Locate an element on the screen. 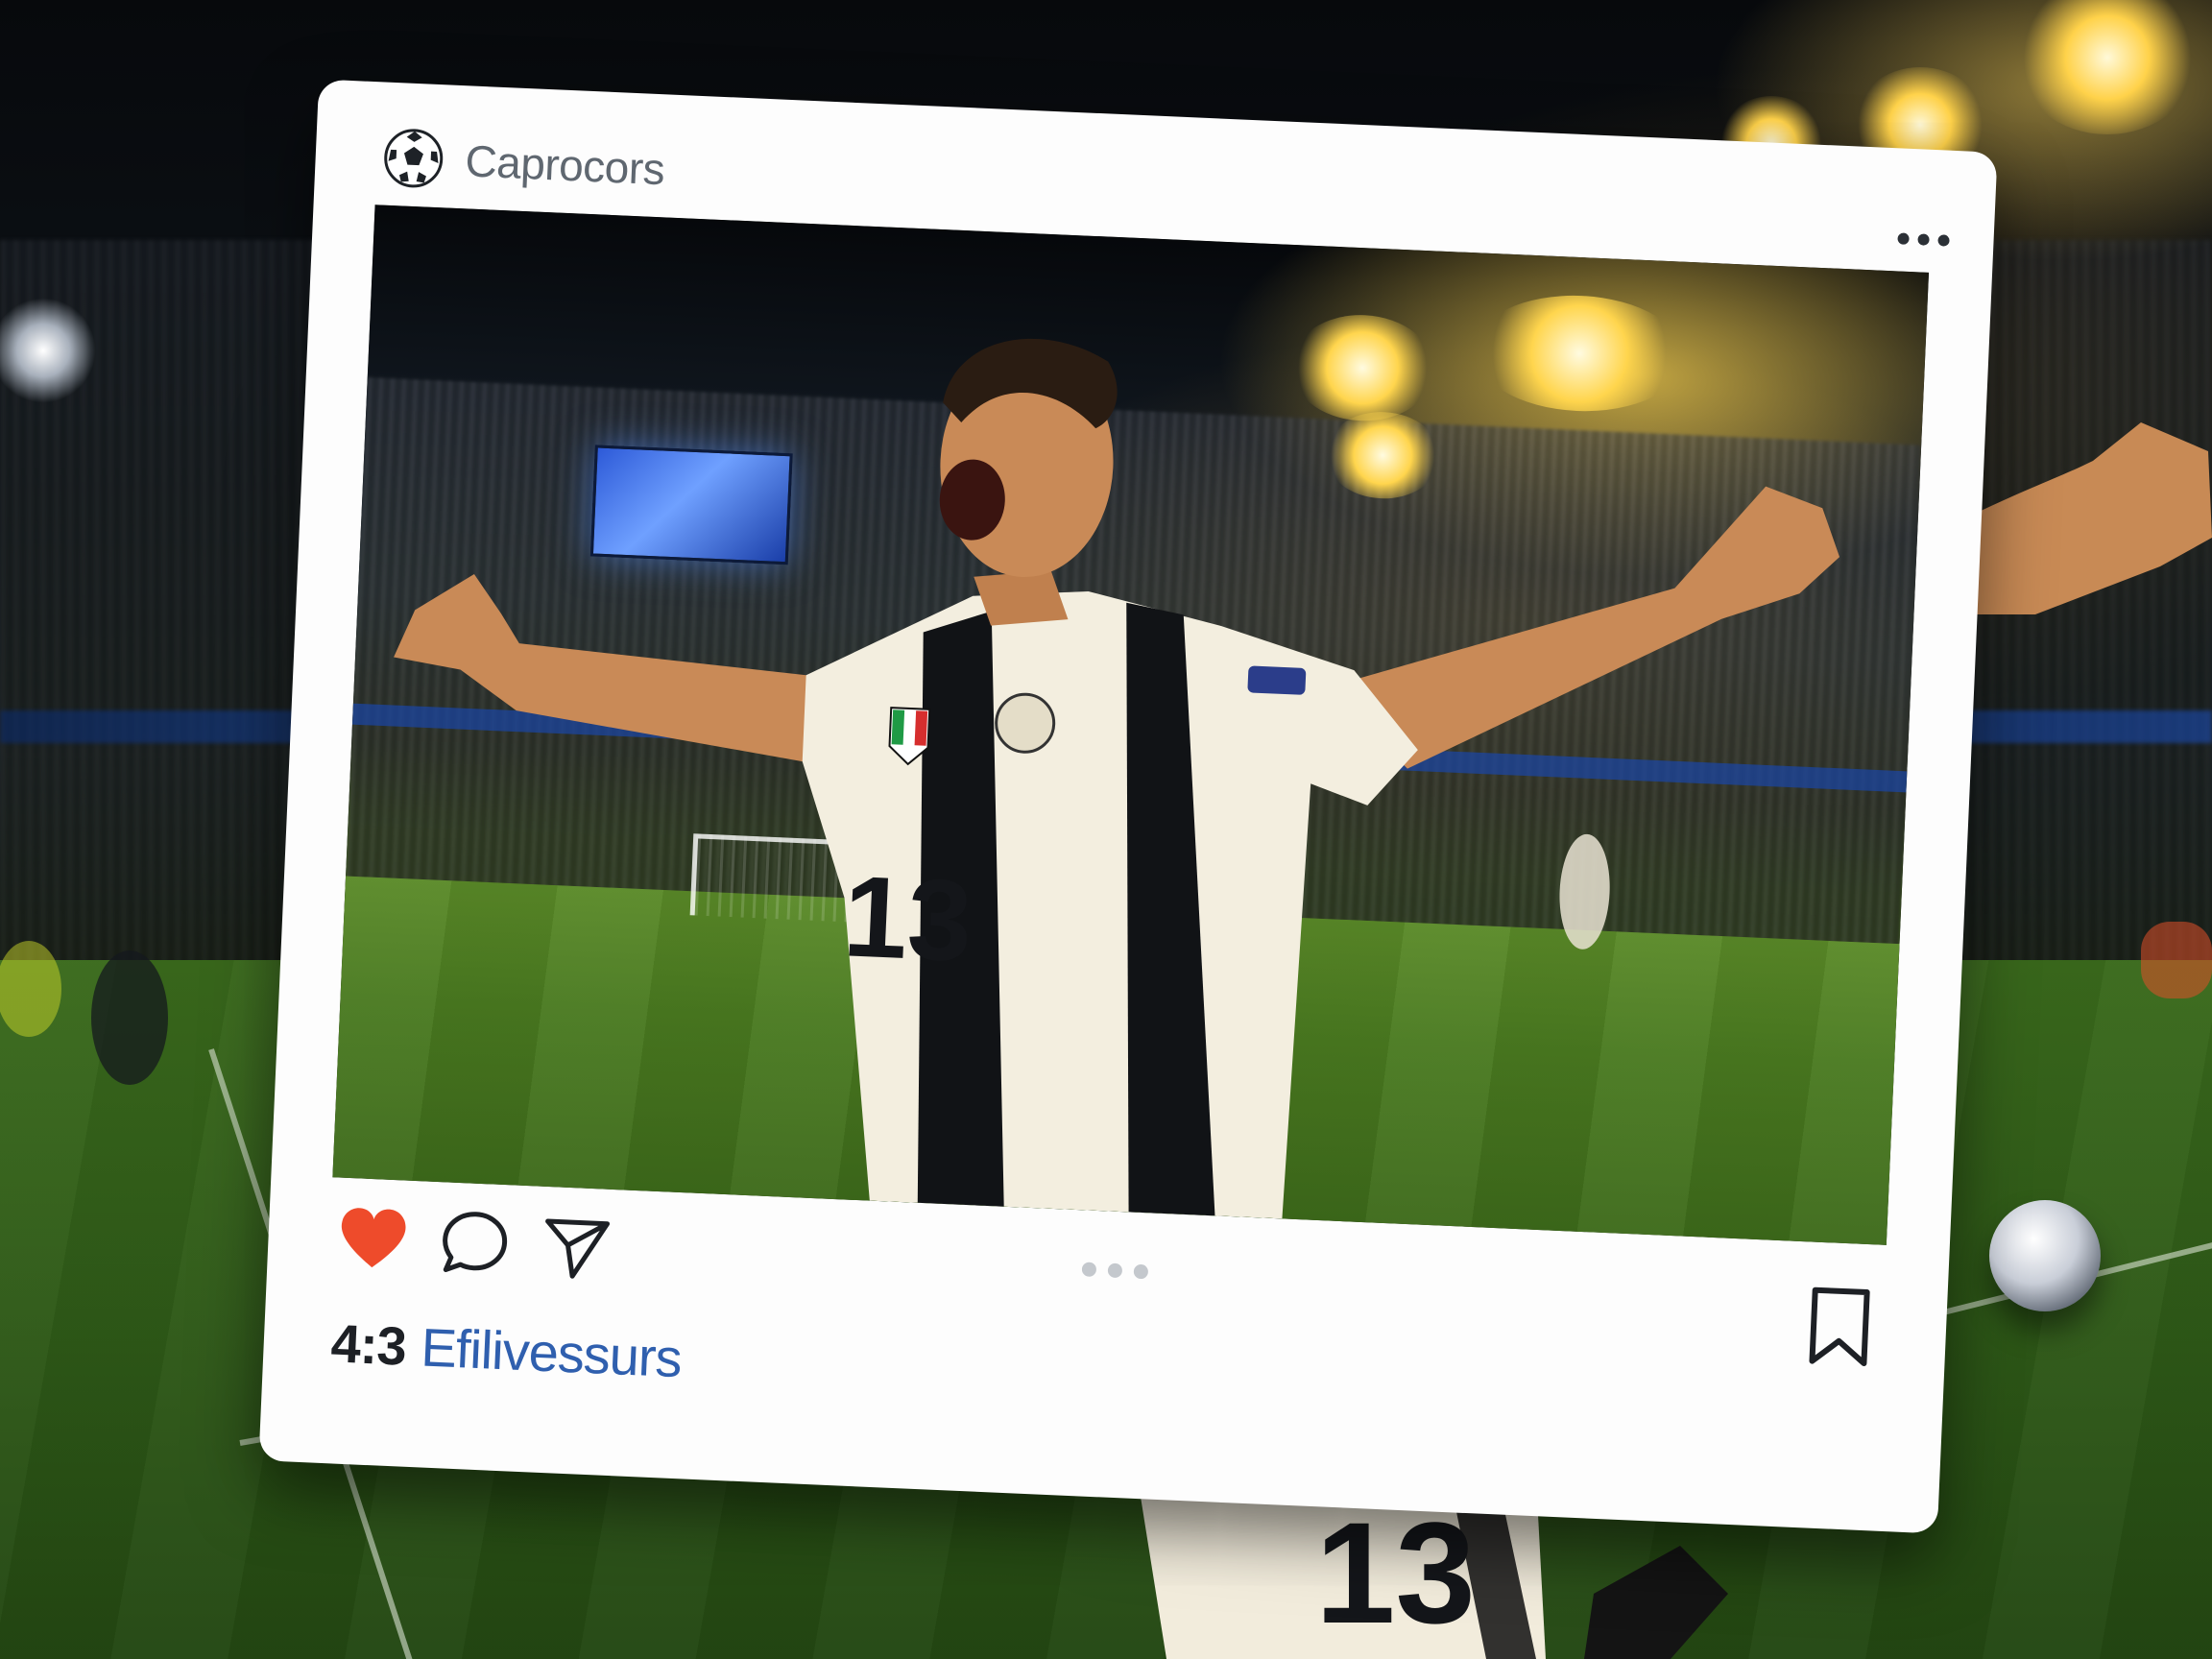 This screenshot has width=2212, height=1659. match-score: 4:3 is located at coordinates (368, 1344).